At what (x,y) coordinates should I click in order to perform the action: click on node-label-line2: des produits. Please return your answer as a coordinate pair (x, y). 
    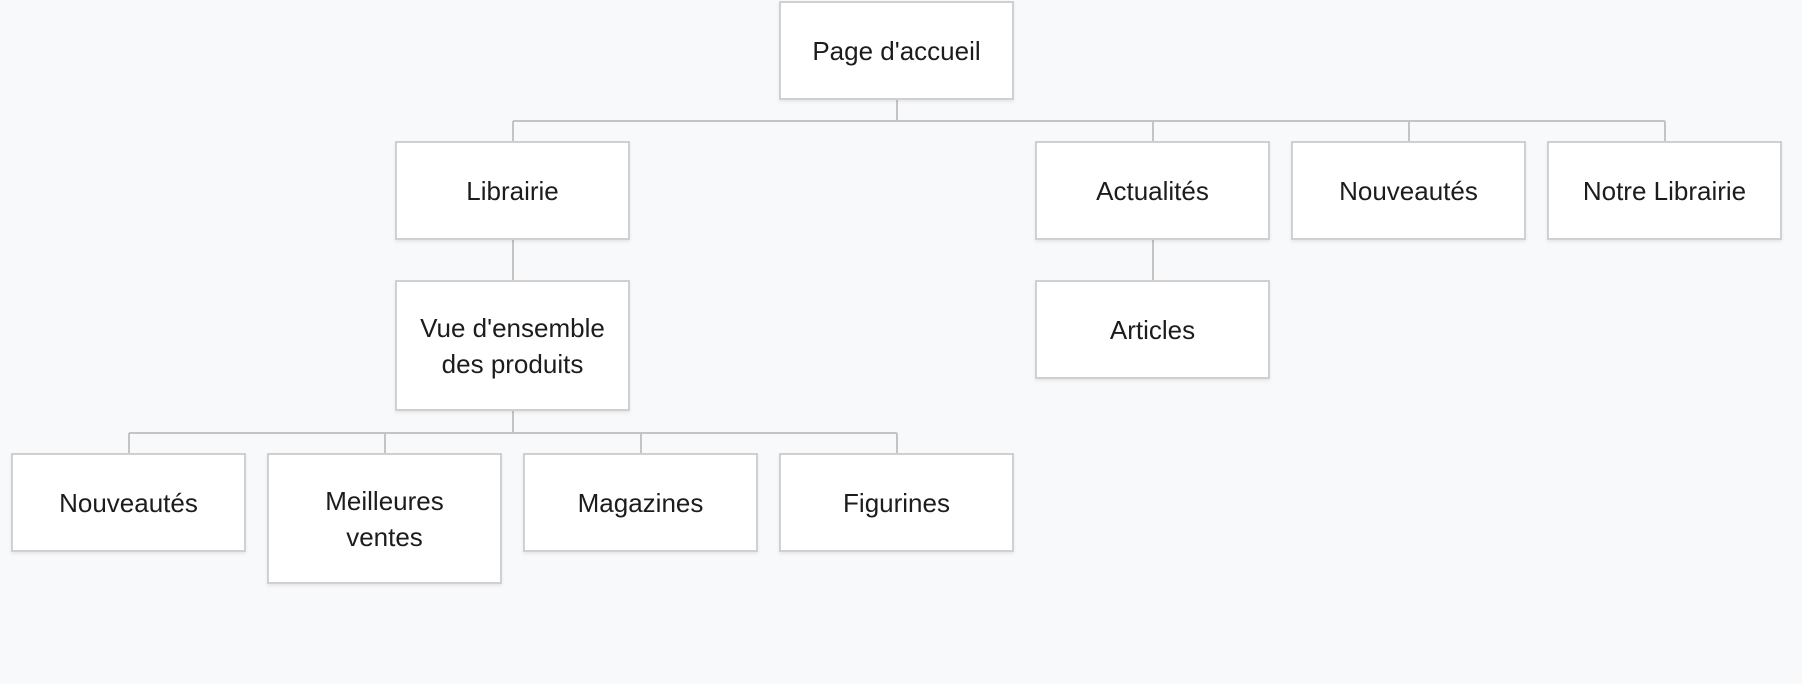
    Looking at the image, I should click on (512, 363).